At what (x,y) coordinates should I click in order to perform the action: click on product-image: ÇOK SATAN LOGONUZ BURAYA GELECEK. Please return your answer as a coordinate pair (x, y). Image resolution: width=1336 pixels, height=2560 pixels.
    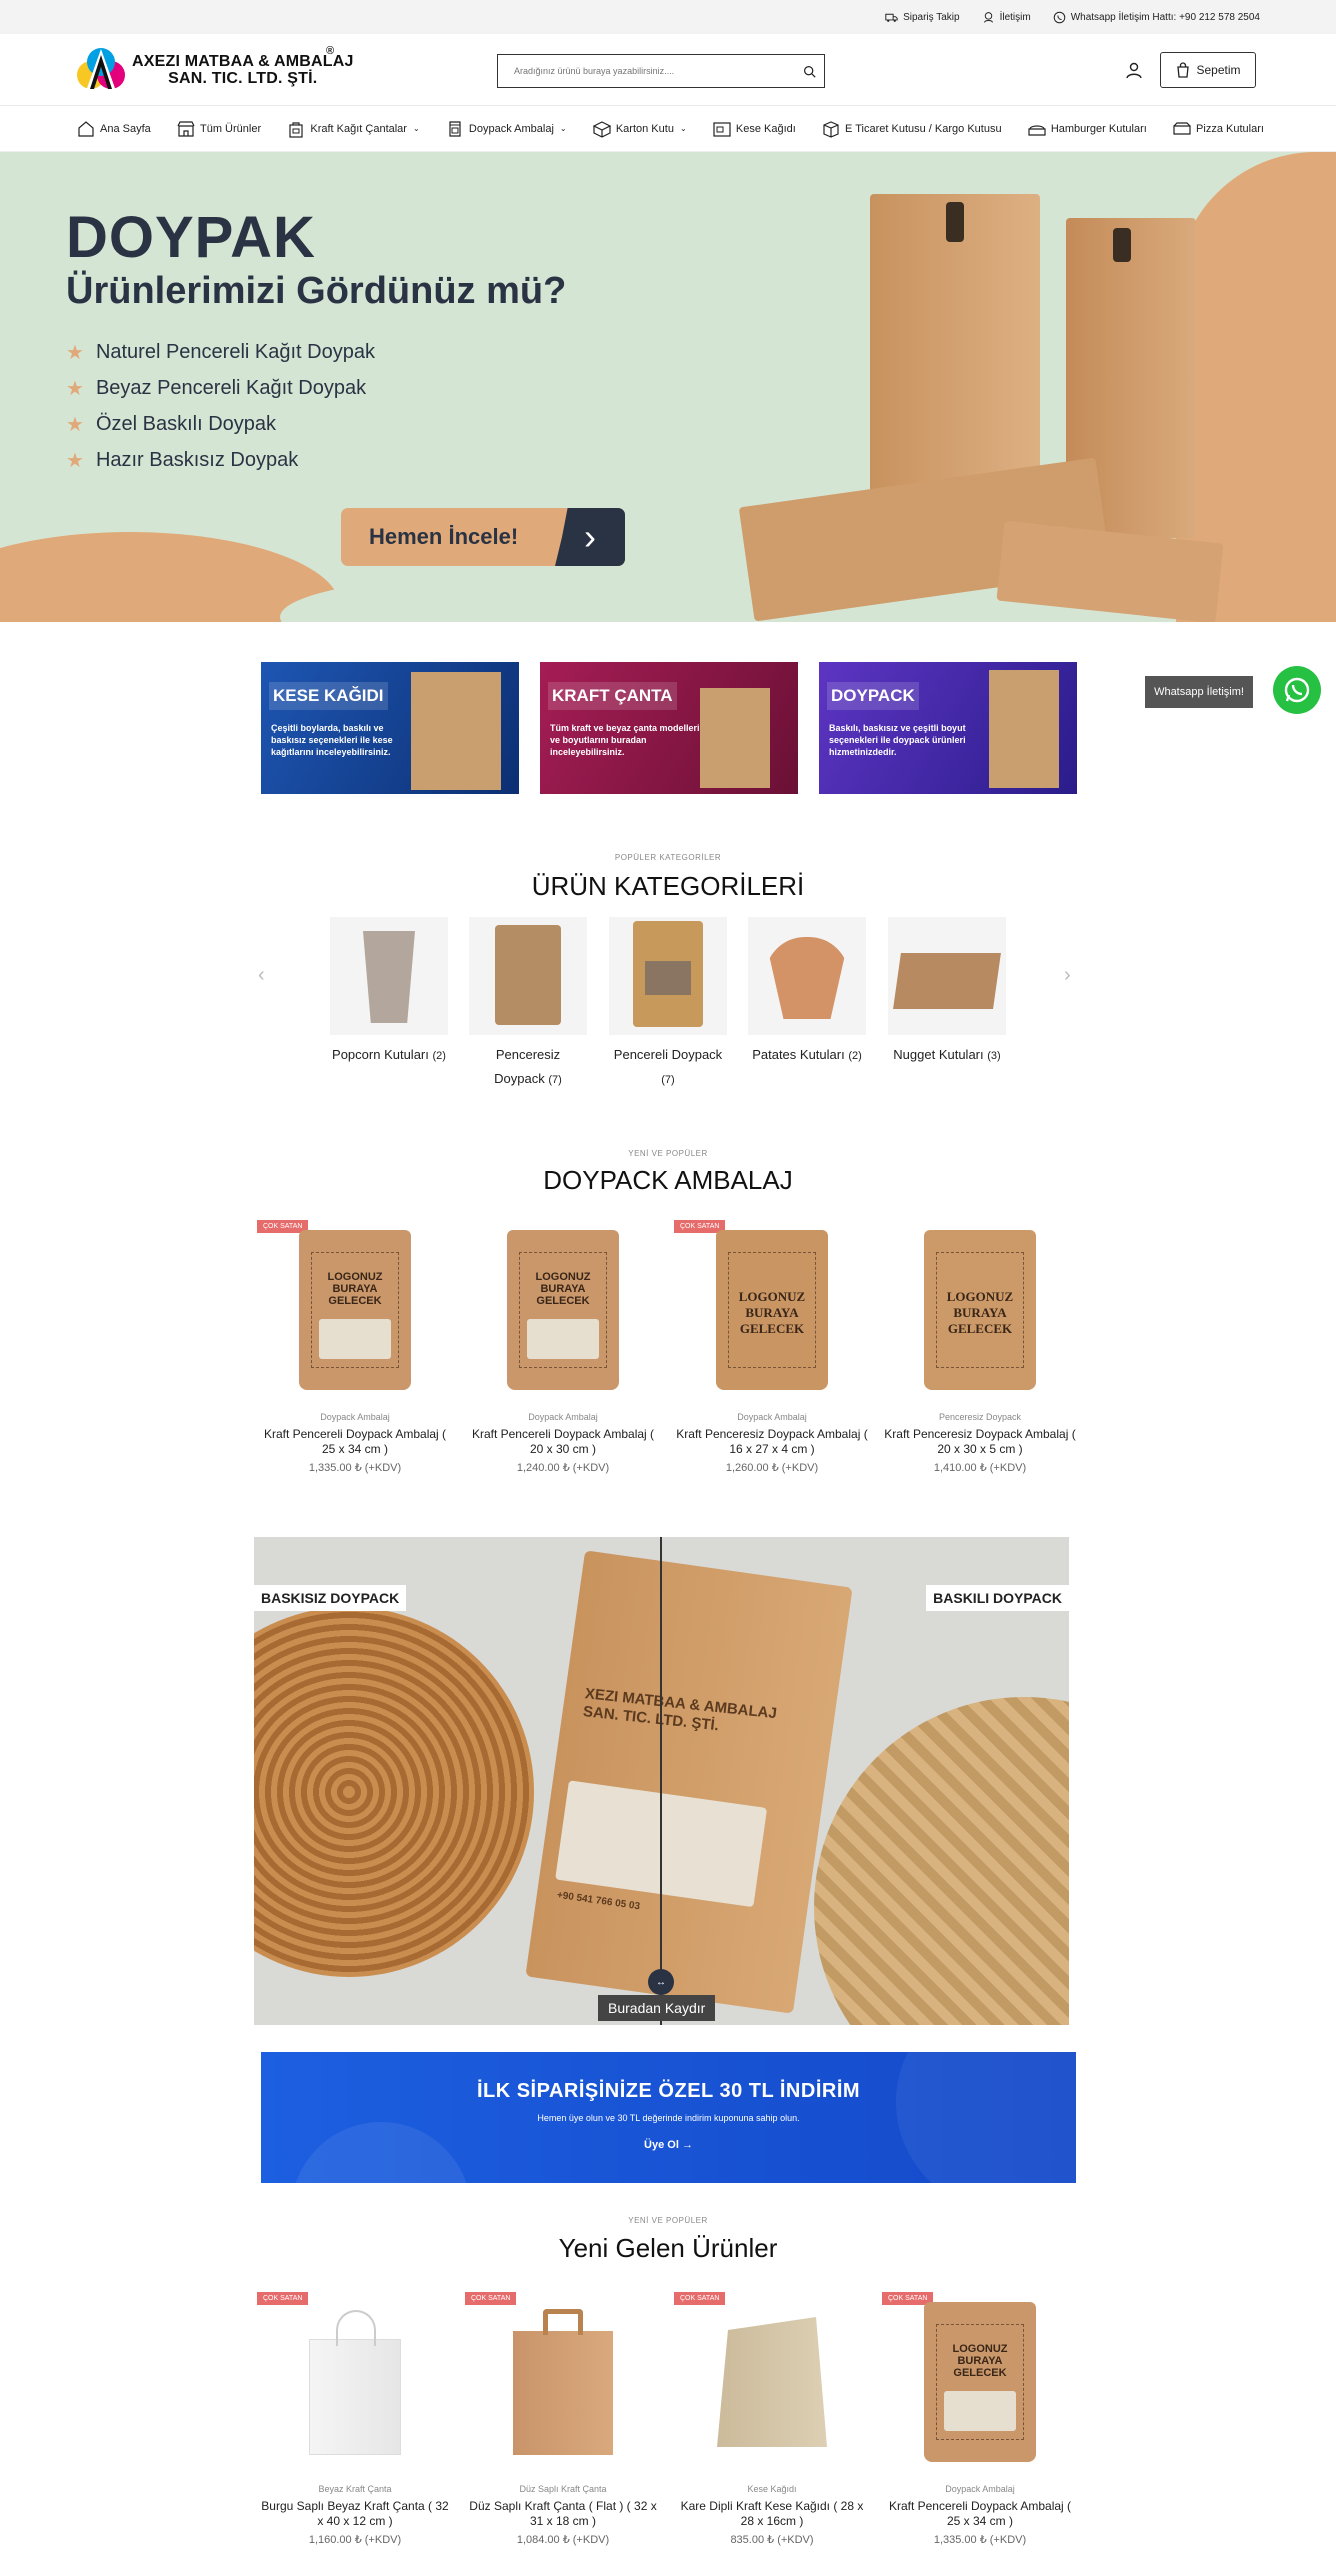
    Looking at the image, I should click on (355, 1310).